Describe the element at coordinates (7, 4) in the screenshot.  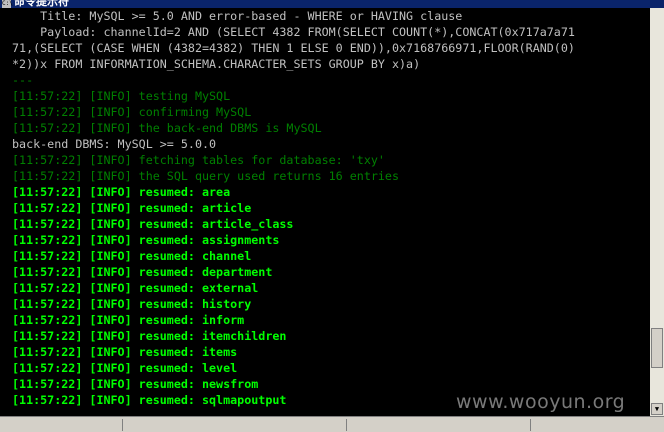
I see `cmd-icon: C:\` at that location.